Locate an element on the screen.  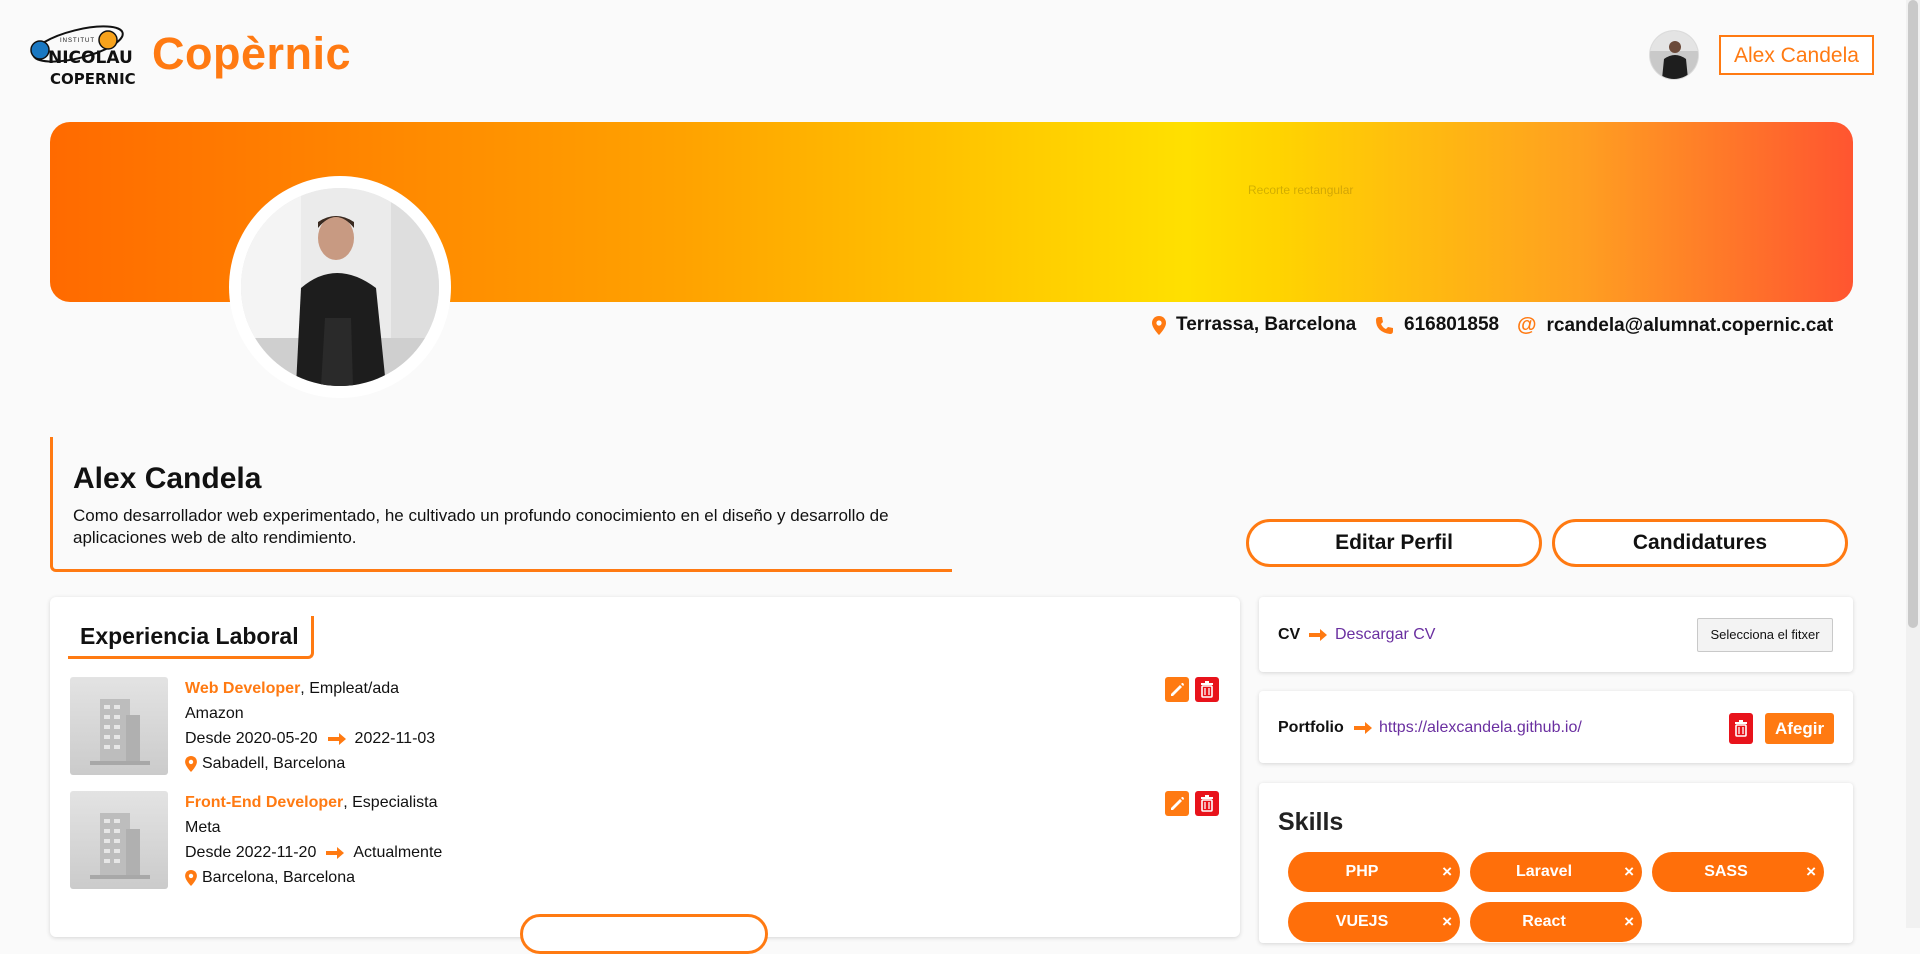
experience-role: Web Developer is located at coordinates (242, 688).